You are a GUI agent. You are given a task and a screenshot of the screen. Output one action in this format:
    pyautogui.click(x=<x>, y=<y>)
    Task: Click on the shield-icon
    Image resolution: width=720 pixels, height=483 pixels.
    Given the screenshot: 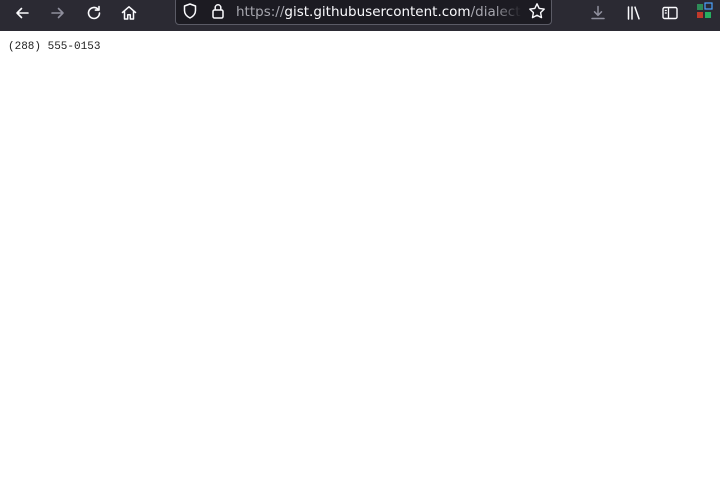 What is the action you would take?
    pyautogui.click(x=190, y=13)
    